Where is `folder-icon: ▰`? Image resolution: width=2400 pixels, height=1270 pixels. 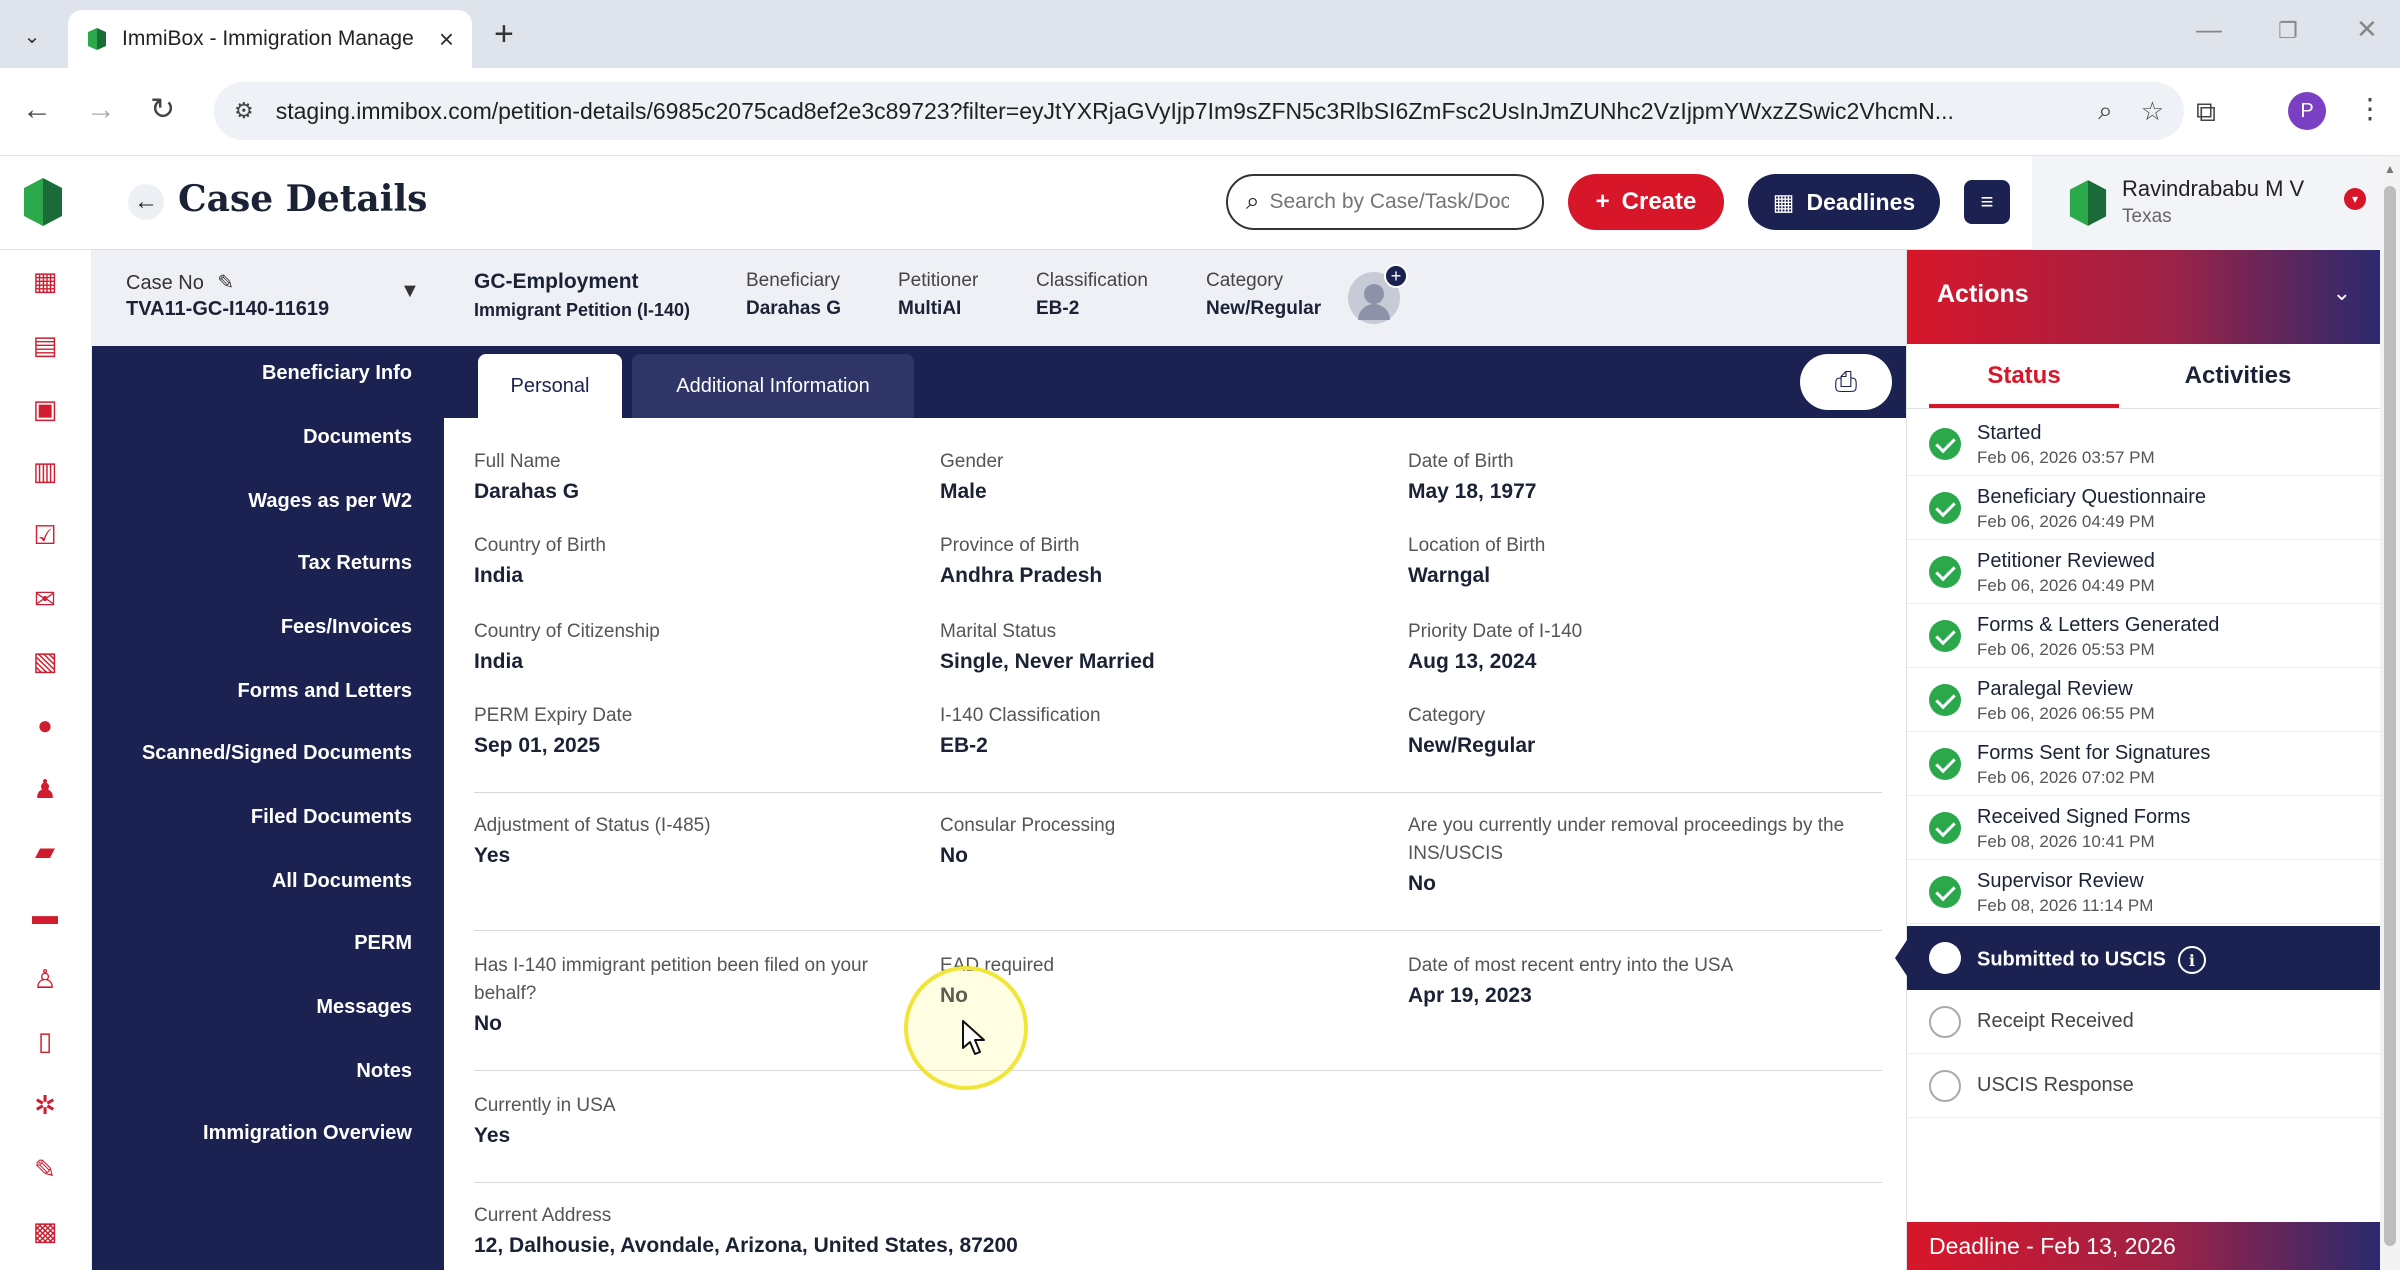
folder-icon: ▰ is located at coordinates (45, 851).